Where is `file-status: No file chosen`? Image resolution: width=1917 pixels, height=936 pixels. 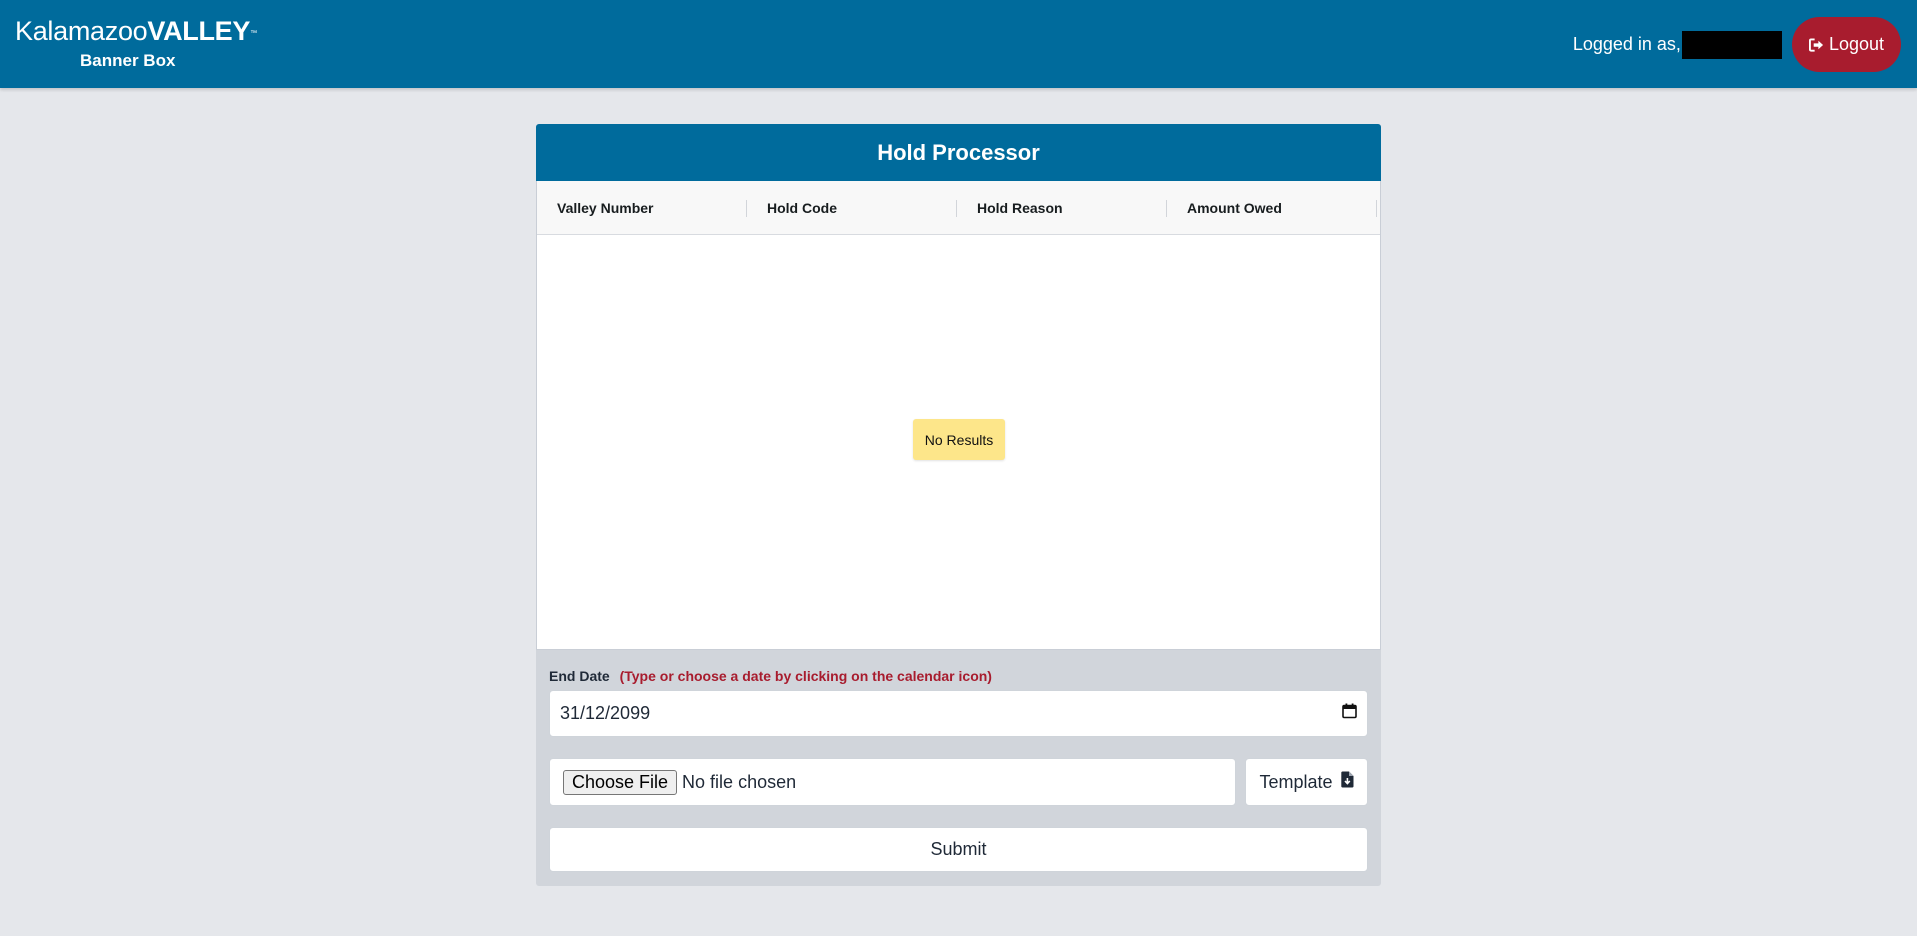
file-status: No file chosen is located at coordinates (739, 781).